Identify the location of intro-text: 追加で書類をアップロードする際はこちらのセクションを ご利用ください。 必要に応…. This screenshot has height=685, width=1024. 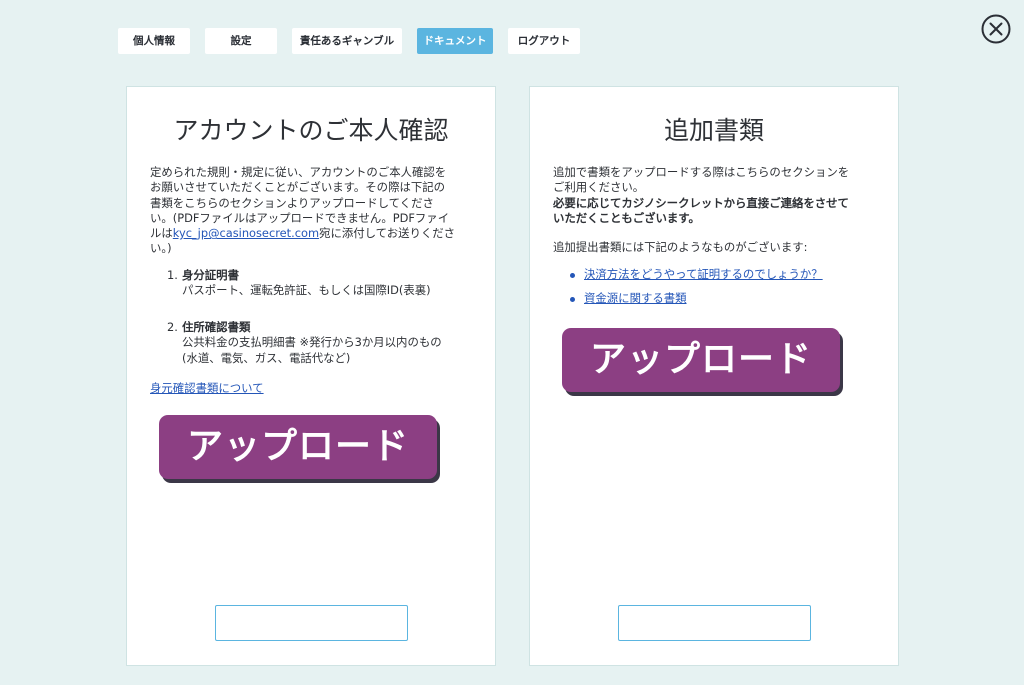
(701, 195).